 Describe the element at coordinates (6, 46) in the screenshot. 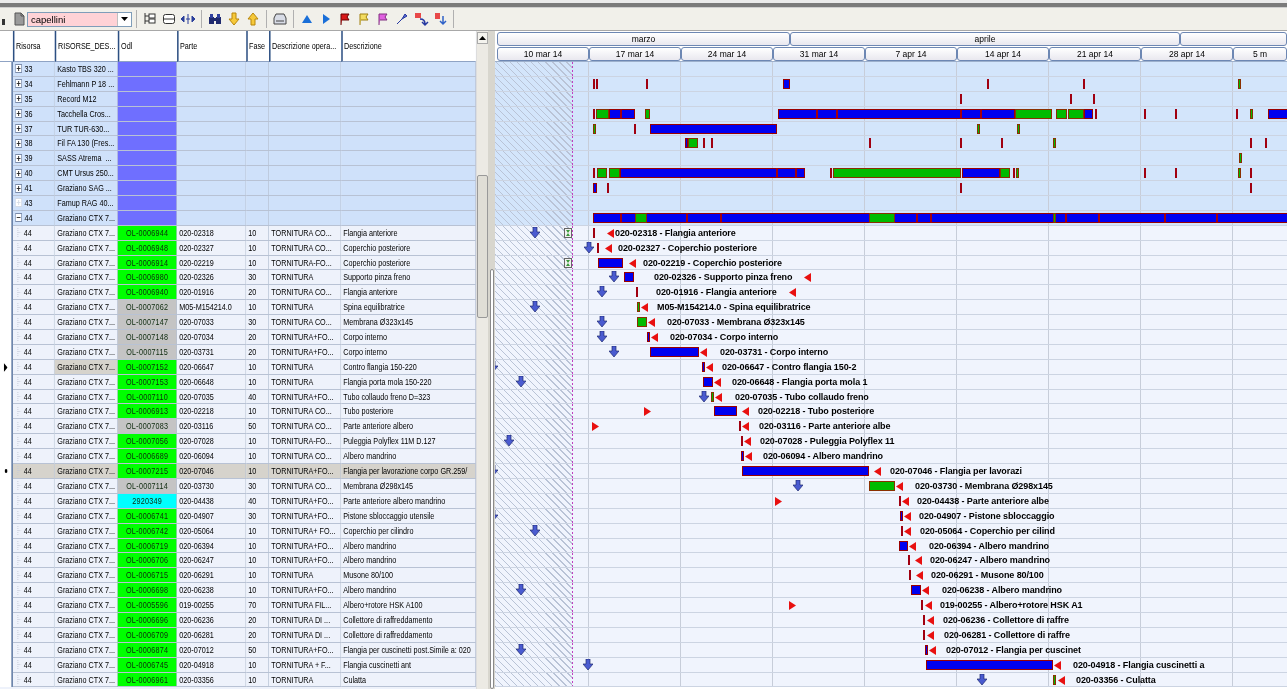

I see `header-corner` at that location.